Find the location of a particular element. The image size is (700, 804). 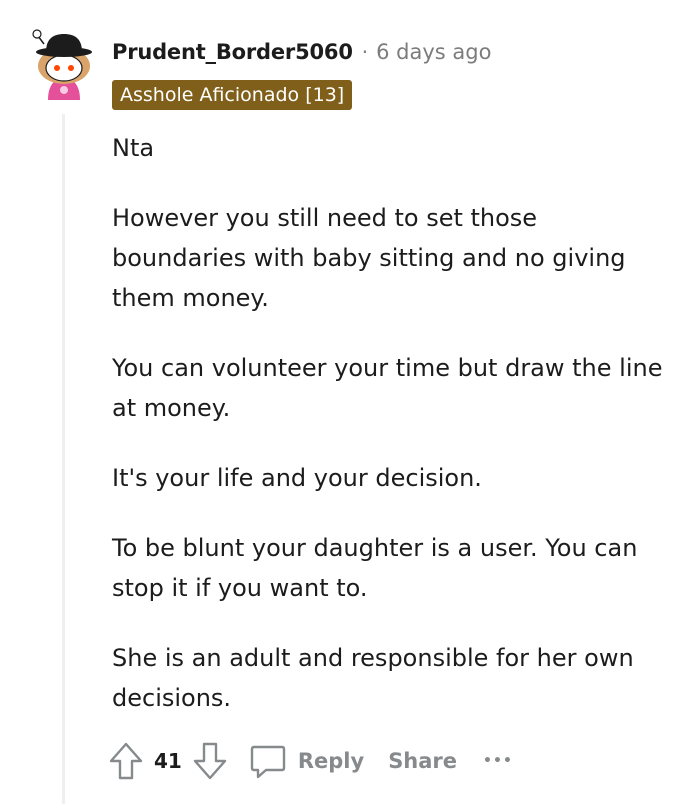

reply-label: Reply is located at coordinates (331, 761).